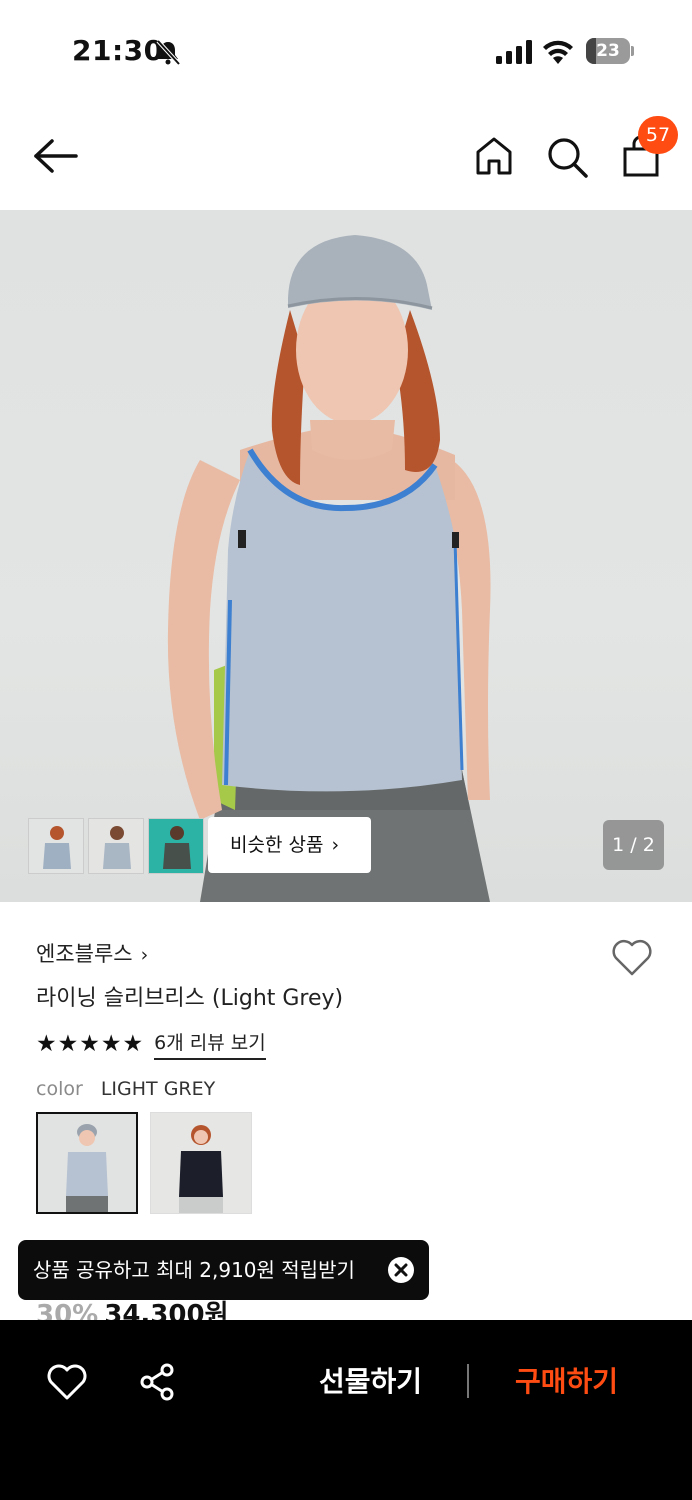 The height and width of the screenshot is (1500, 692). Describe the element at coordinates (87, 1163) in the screenshot. I see `color-option-light-grey` at that location.